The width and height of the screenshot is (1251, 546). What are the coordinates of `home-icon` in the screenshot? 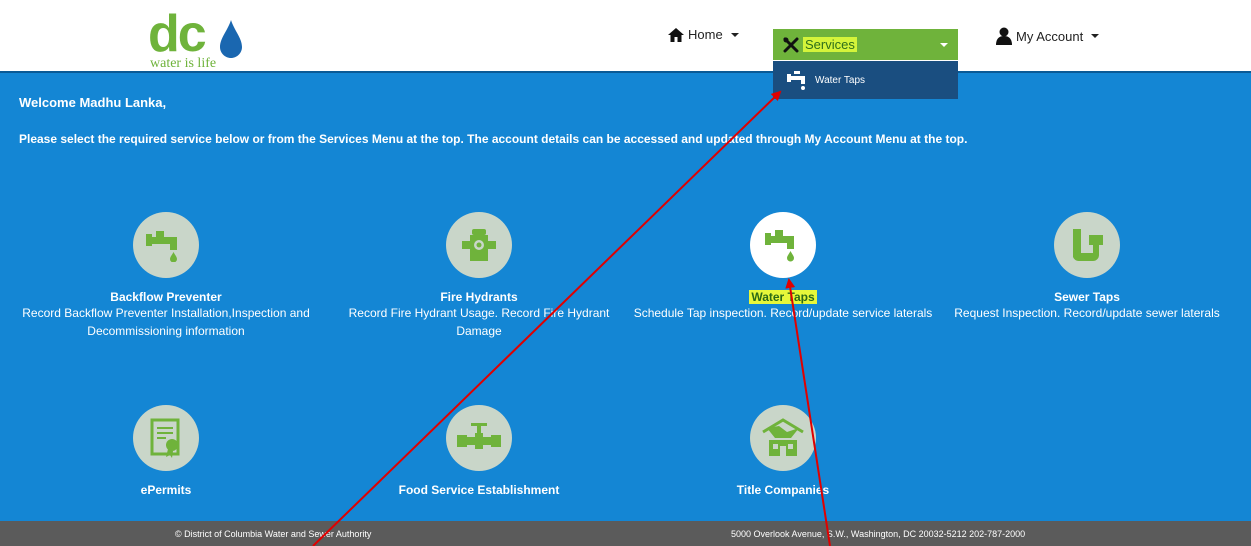 It's located at (676, 34).